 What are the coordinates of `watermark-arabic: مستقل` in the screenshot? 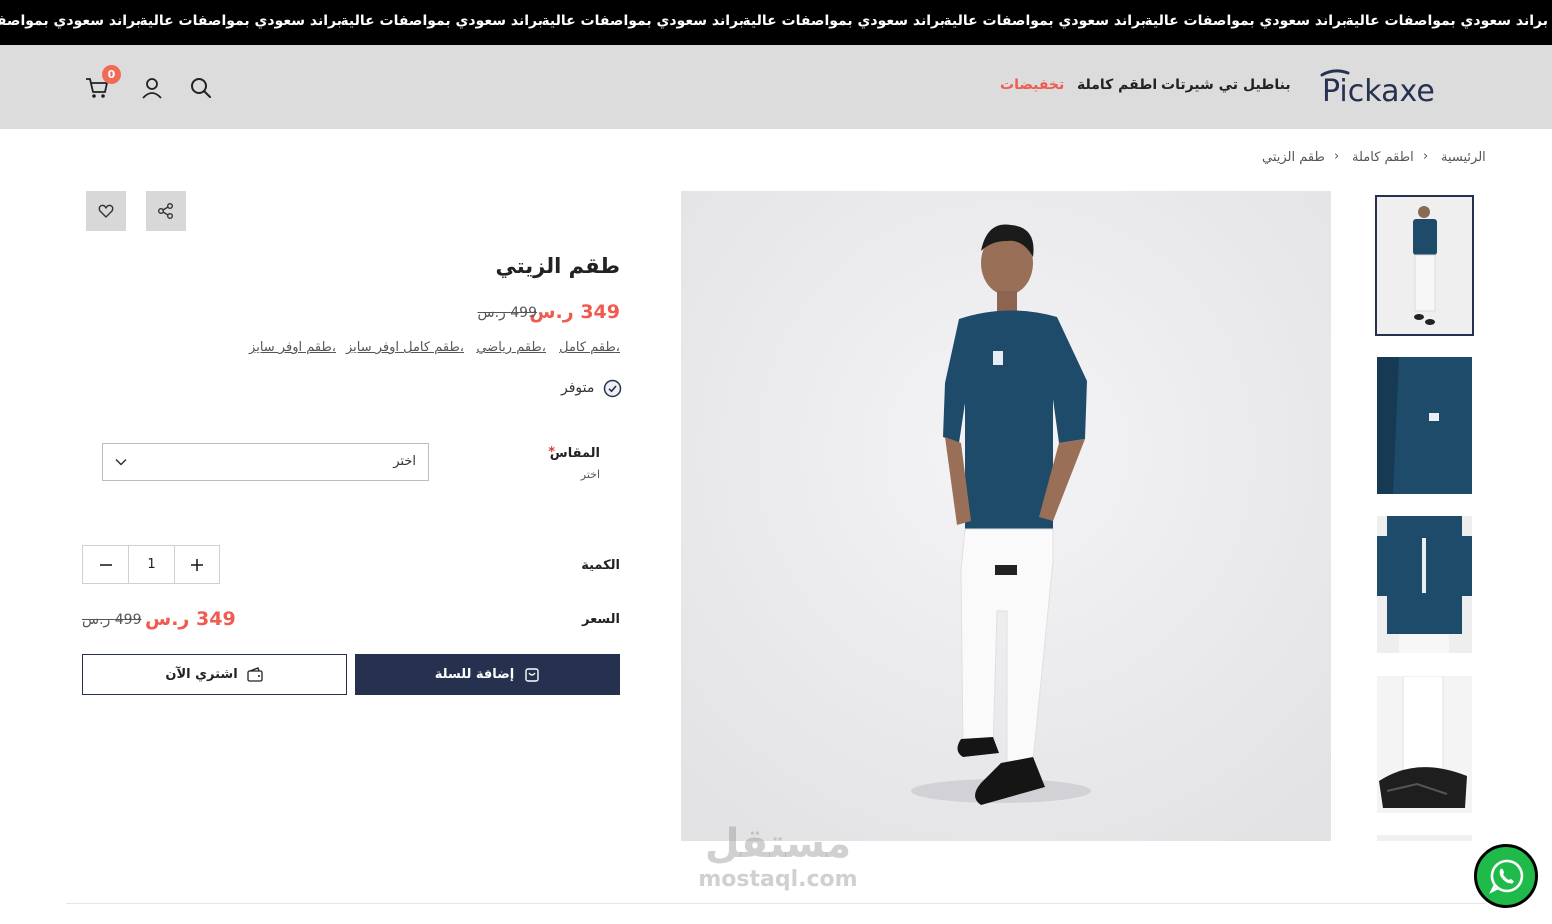 It's located at (778, 844).